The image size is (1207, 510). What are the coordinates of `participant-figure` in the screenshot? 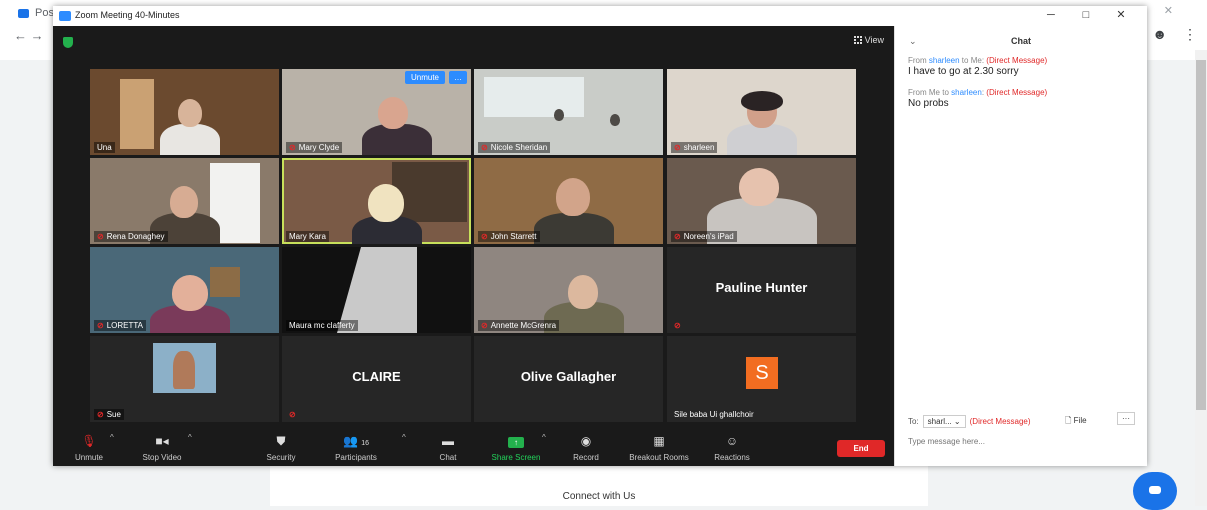 It's located at (762, 139).